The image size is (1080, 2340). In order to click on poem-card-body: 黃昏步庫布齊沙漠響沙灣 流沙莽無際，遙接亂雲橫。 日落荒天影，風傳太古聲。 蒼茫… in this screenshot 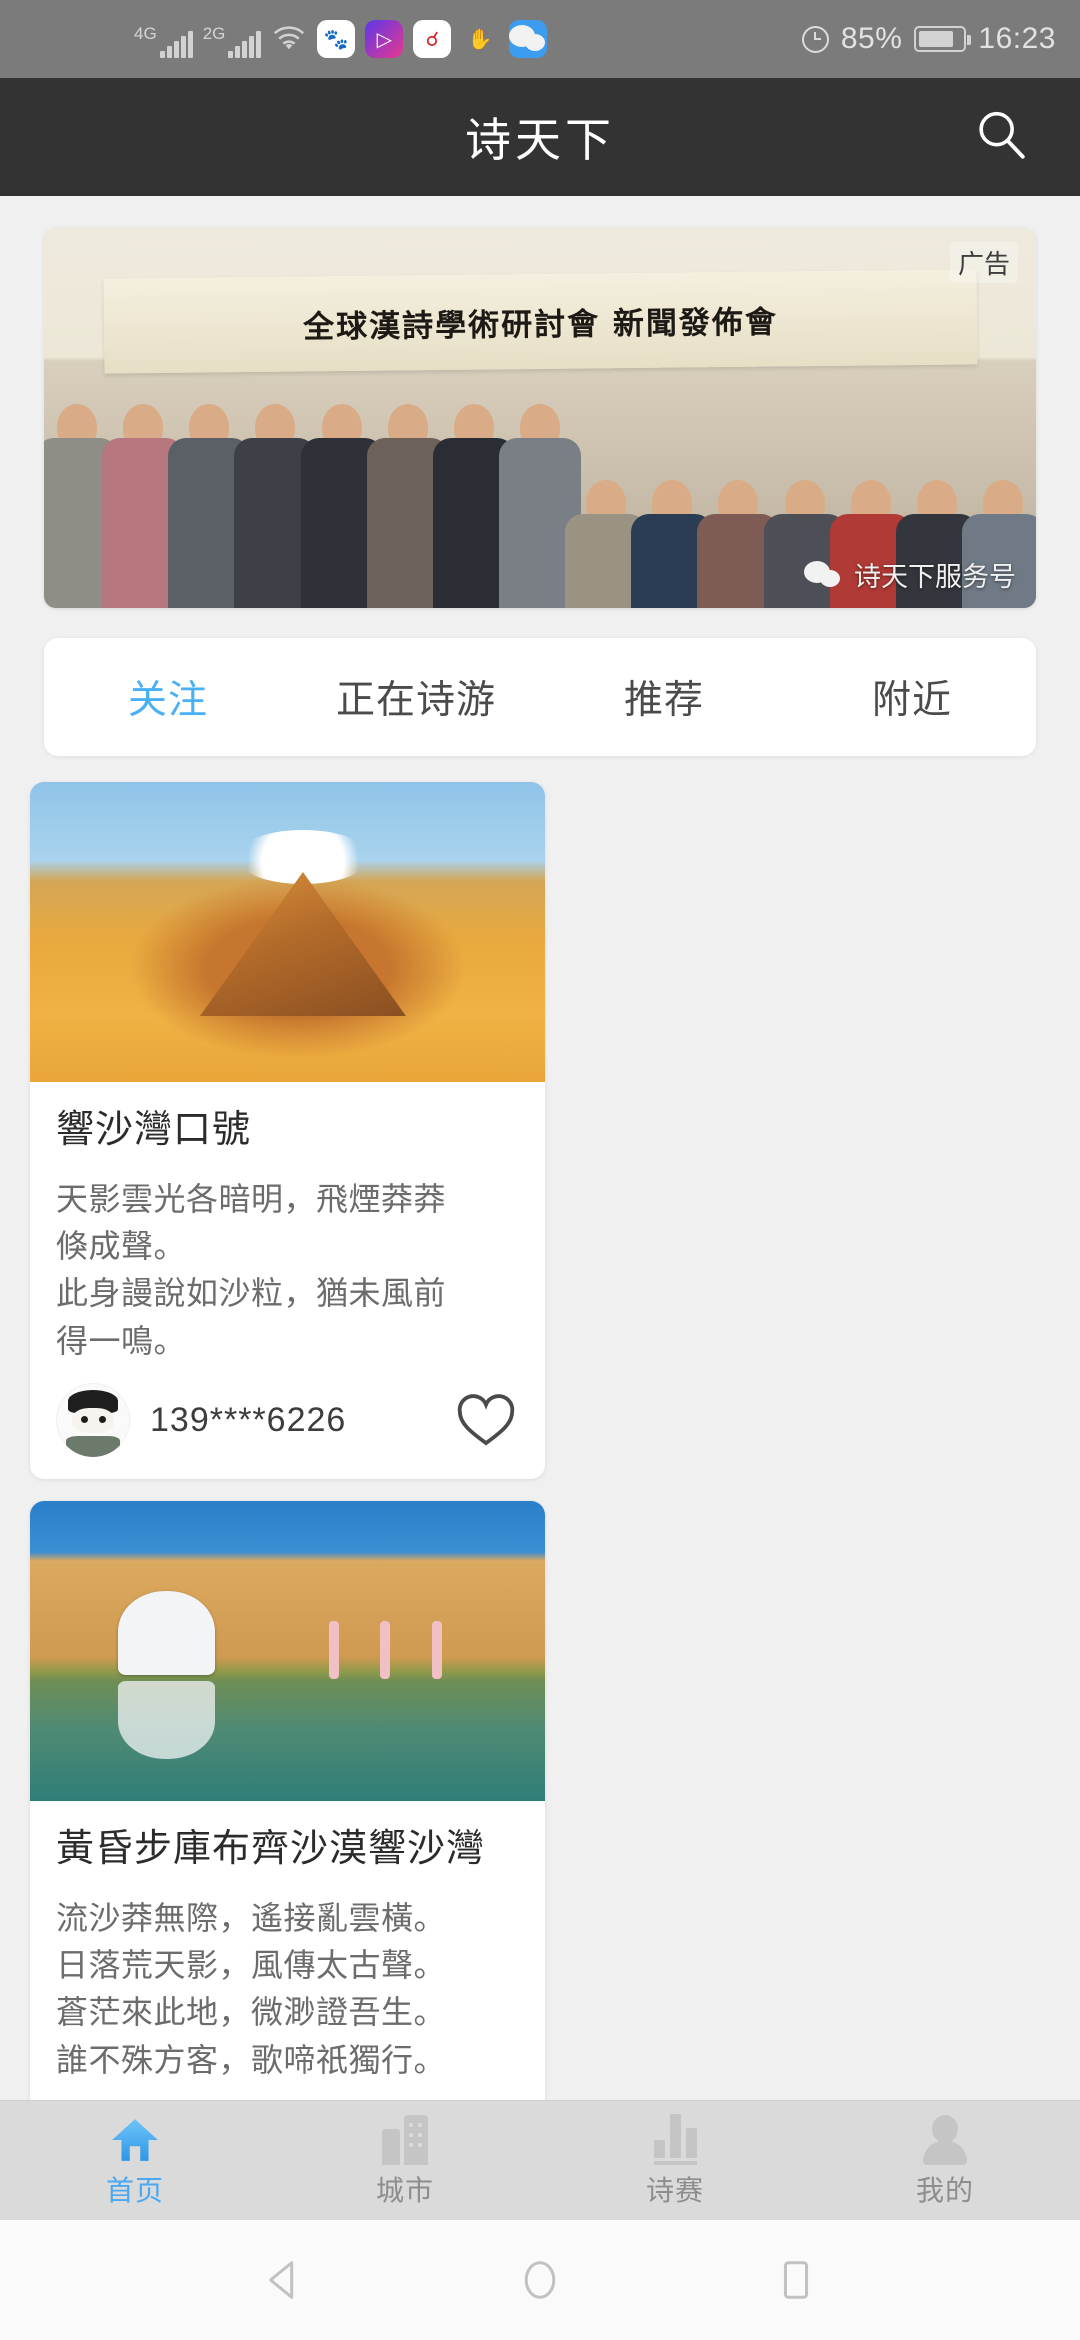, I will do `click(287, 1948)`.